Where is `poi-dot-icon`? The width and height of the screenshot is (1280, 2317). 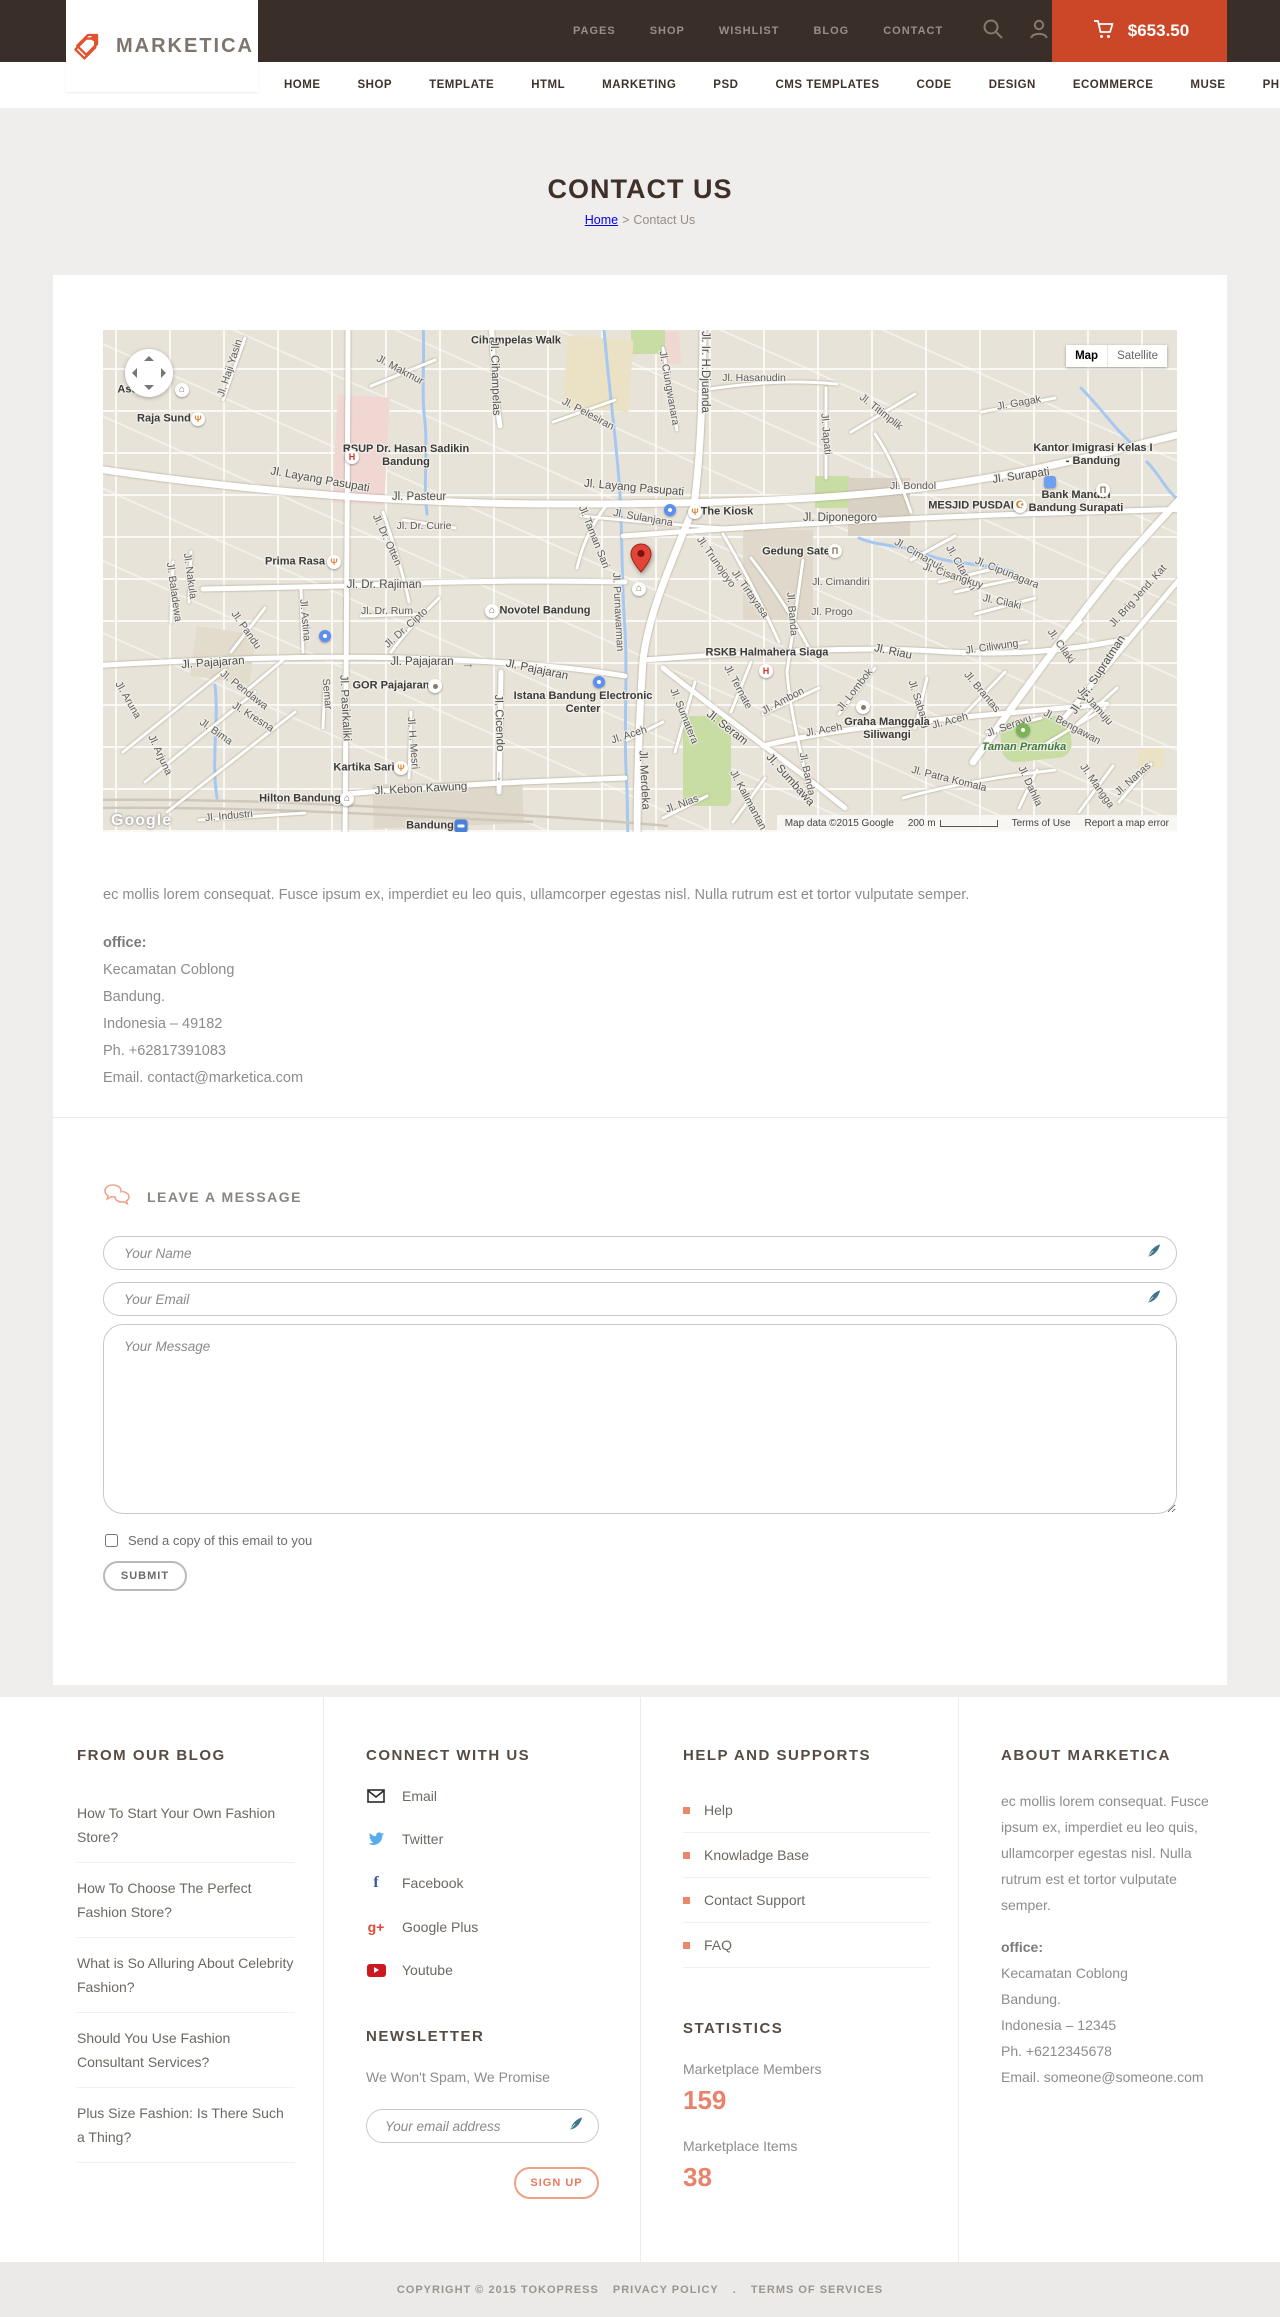
poi-dot-icon is located at coordinates (435, 686).